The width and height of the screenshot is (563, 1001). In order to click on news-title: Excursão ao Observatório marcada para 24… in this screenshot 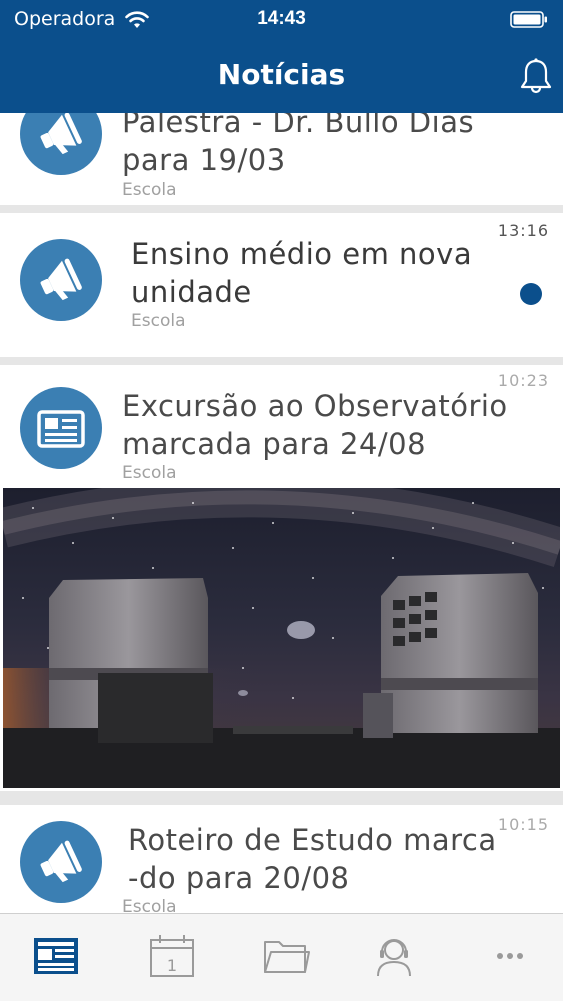, I will do `click(315, 425)`.